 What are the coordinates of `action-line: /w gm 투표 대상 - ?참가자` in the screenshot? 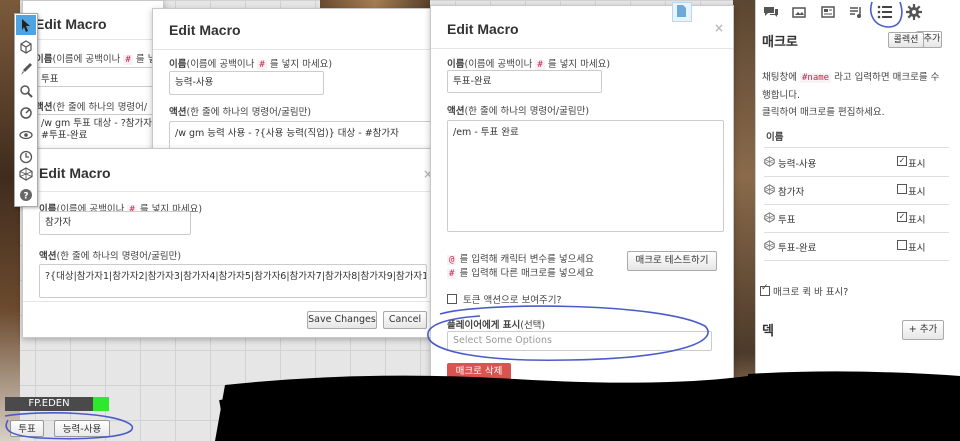 It's located at (97, 123).